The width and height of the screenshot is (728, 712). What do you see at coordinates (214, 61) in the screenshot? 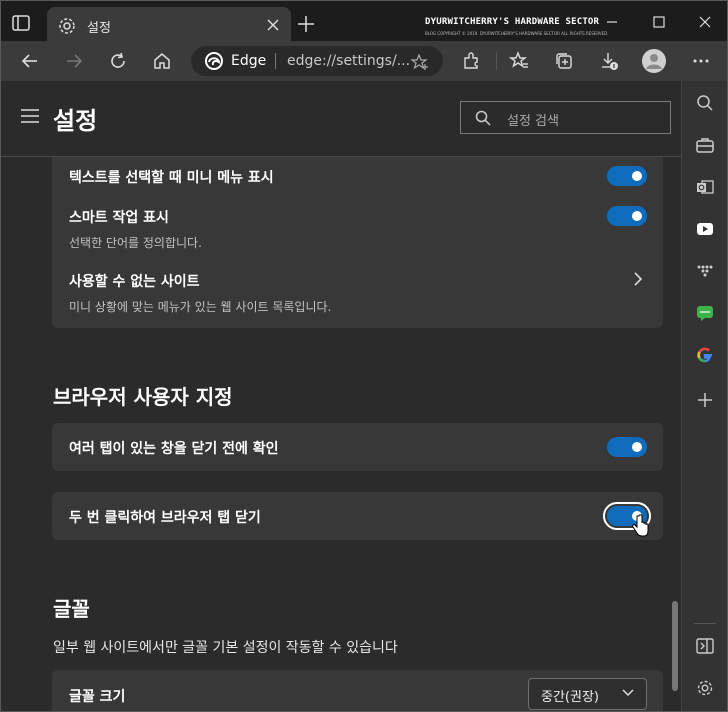
I see `edge-logo-icon` at bounding box center [214, 61].